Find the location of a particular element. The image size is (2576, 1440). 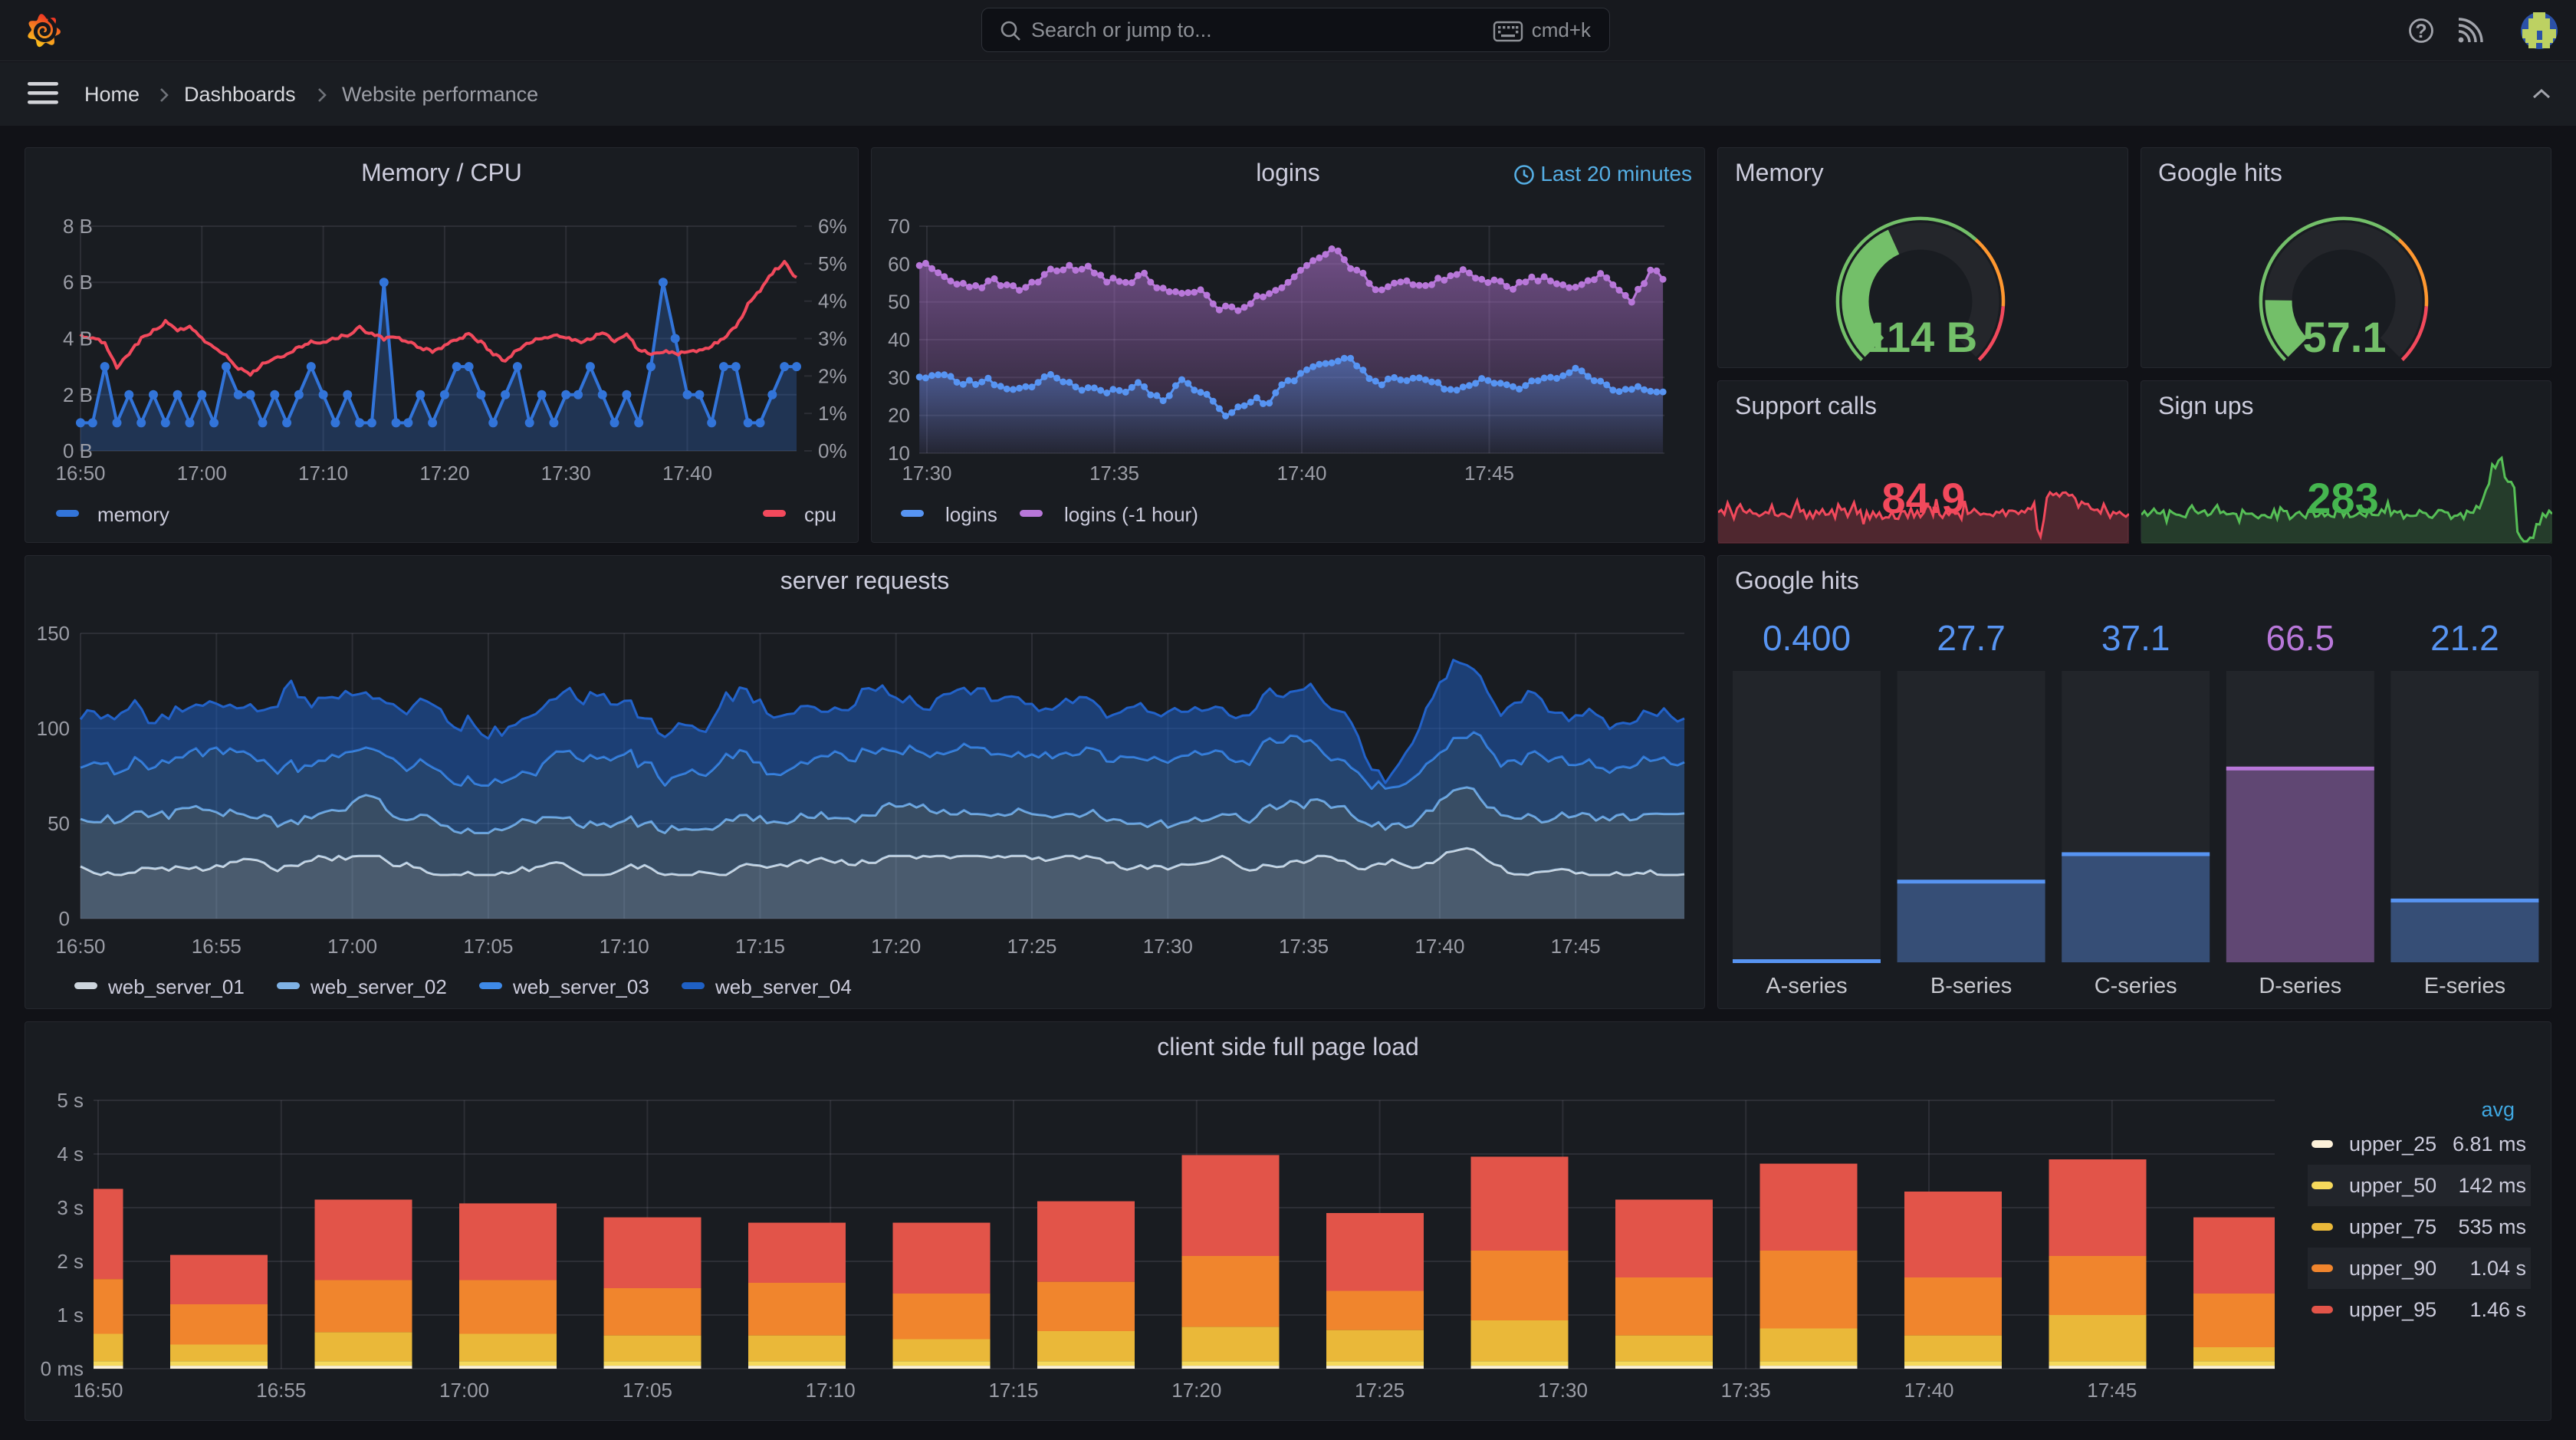

svg-text: 5% is located at coordinates (832, 263).